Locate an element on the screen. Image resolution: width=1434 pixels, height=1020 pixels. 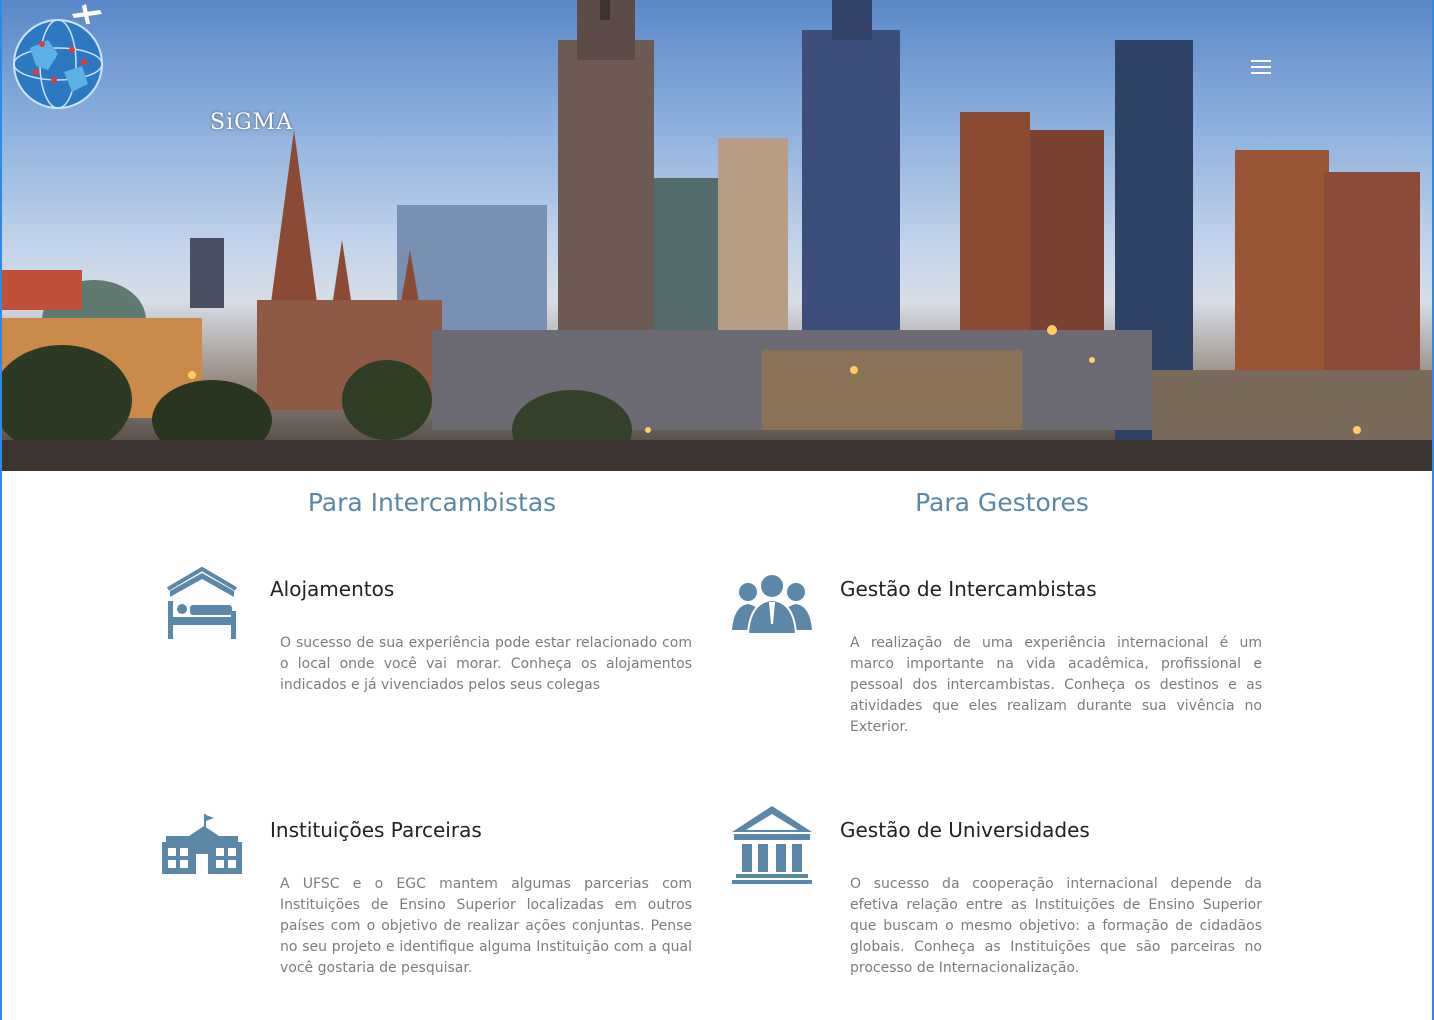
hamburger-menu-icon is located at coordinates (1261, 67).